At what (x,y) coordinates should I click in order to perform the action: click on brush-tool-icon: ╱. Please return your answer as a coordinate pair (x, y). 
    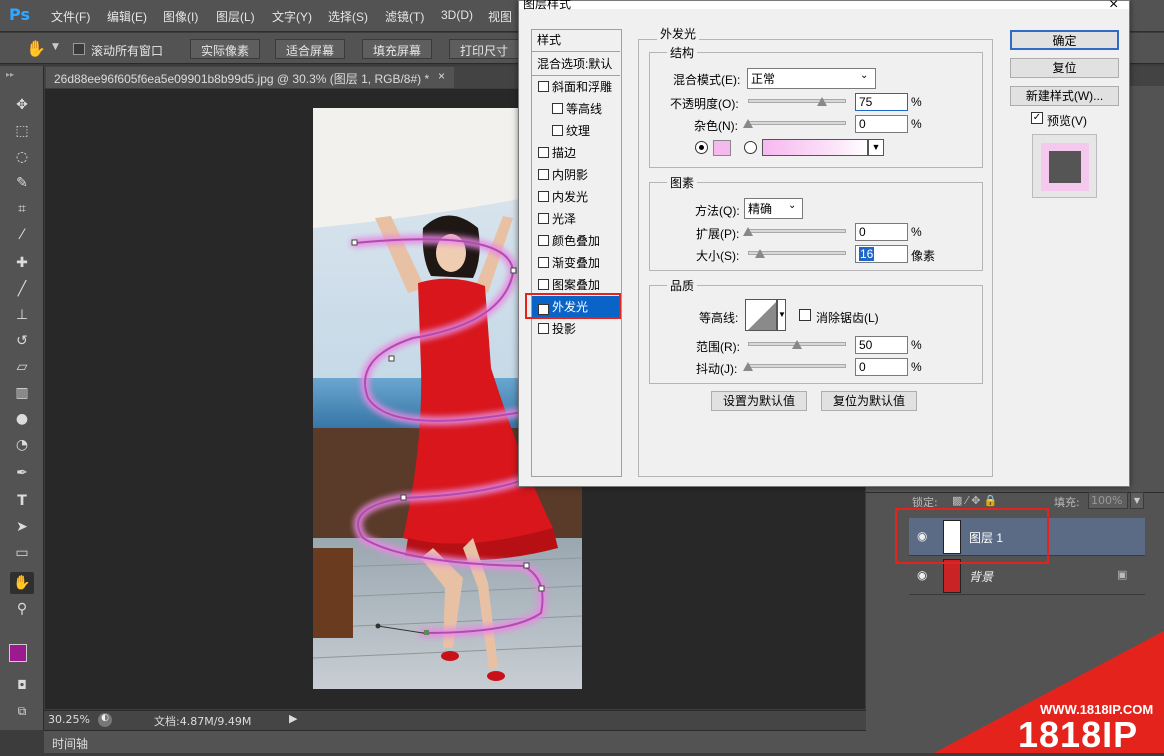
    Looking at the image, I should click on (22, 289).